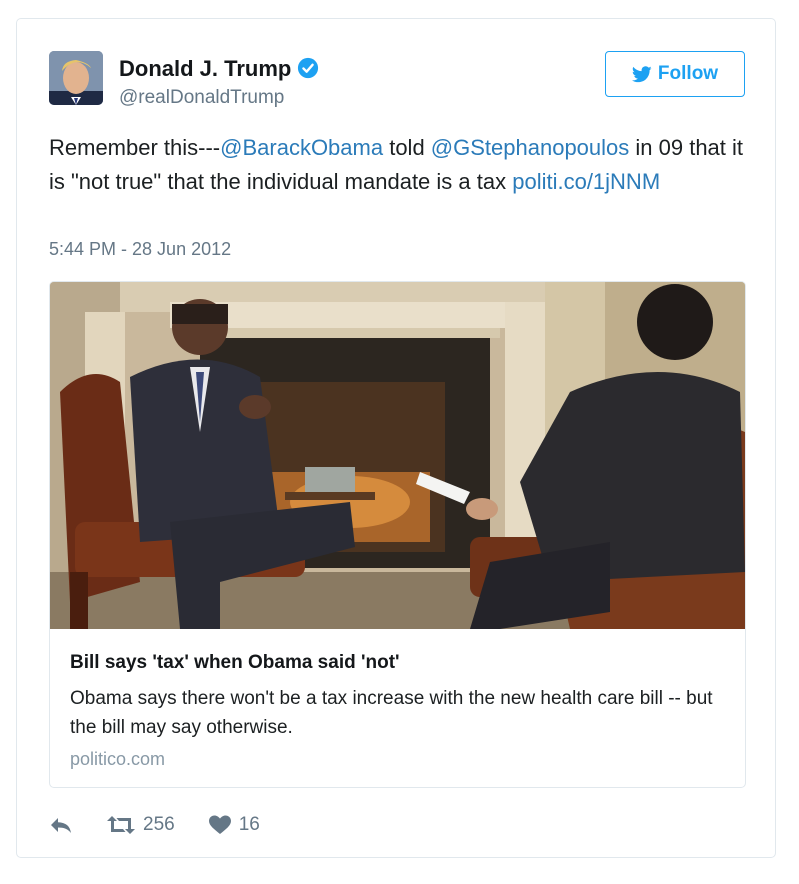 The height and width of the screenshot is (884, 799). What do you see at coordinates (219, 824) in the screenshot?
I see `heart-icon` at bounding box center [219, 824].